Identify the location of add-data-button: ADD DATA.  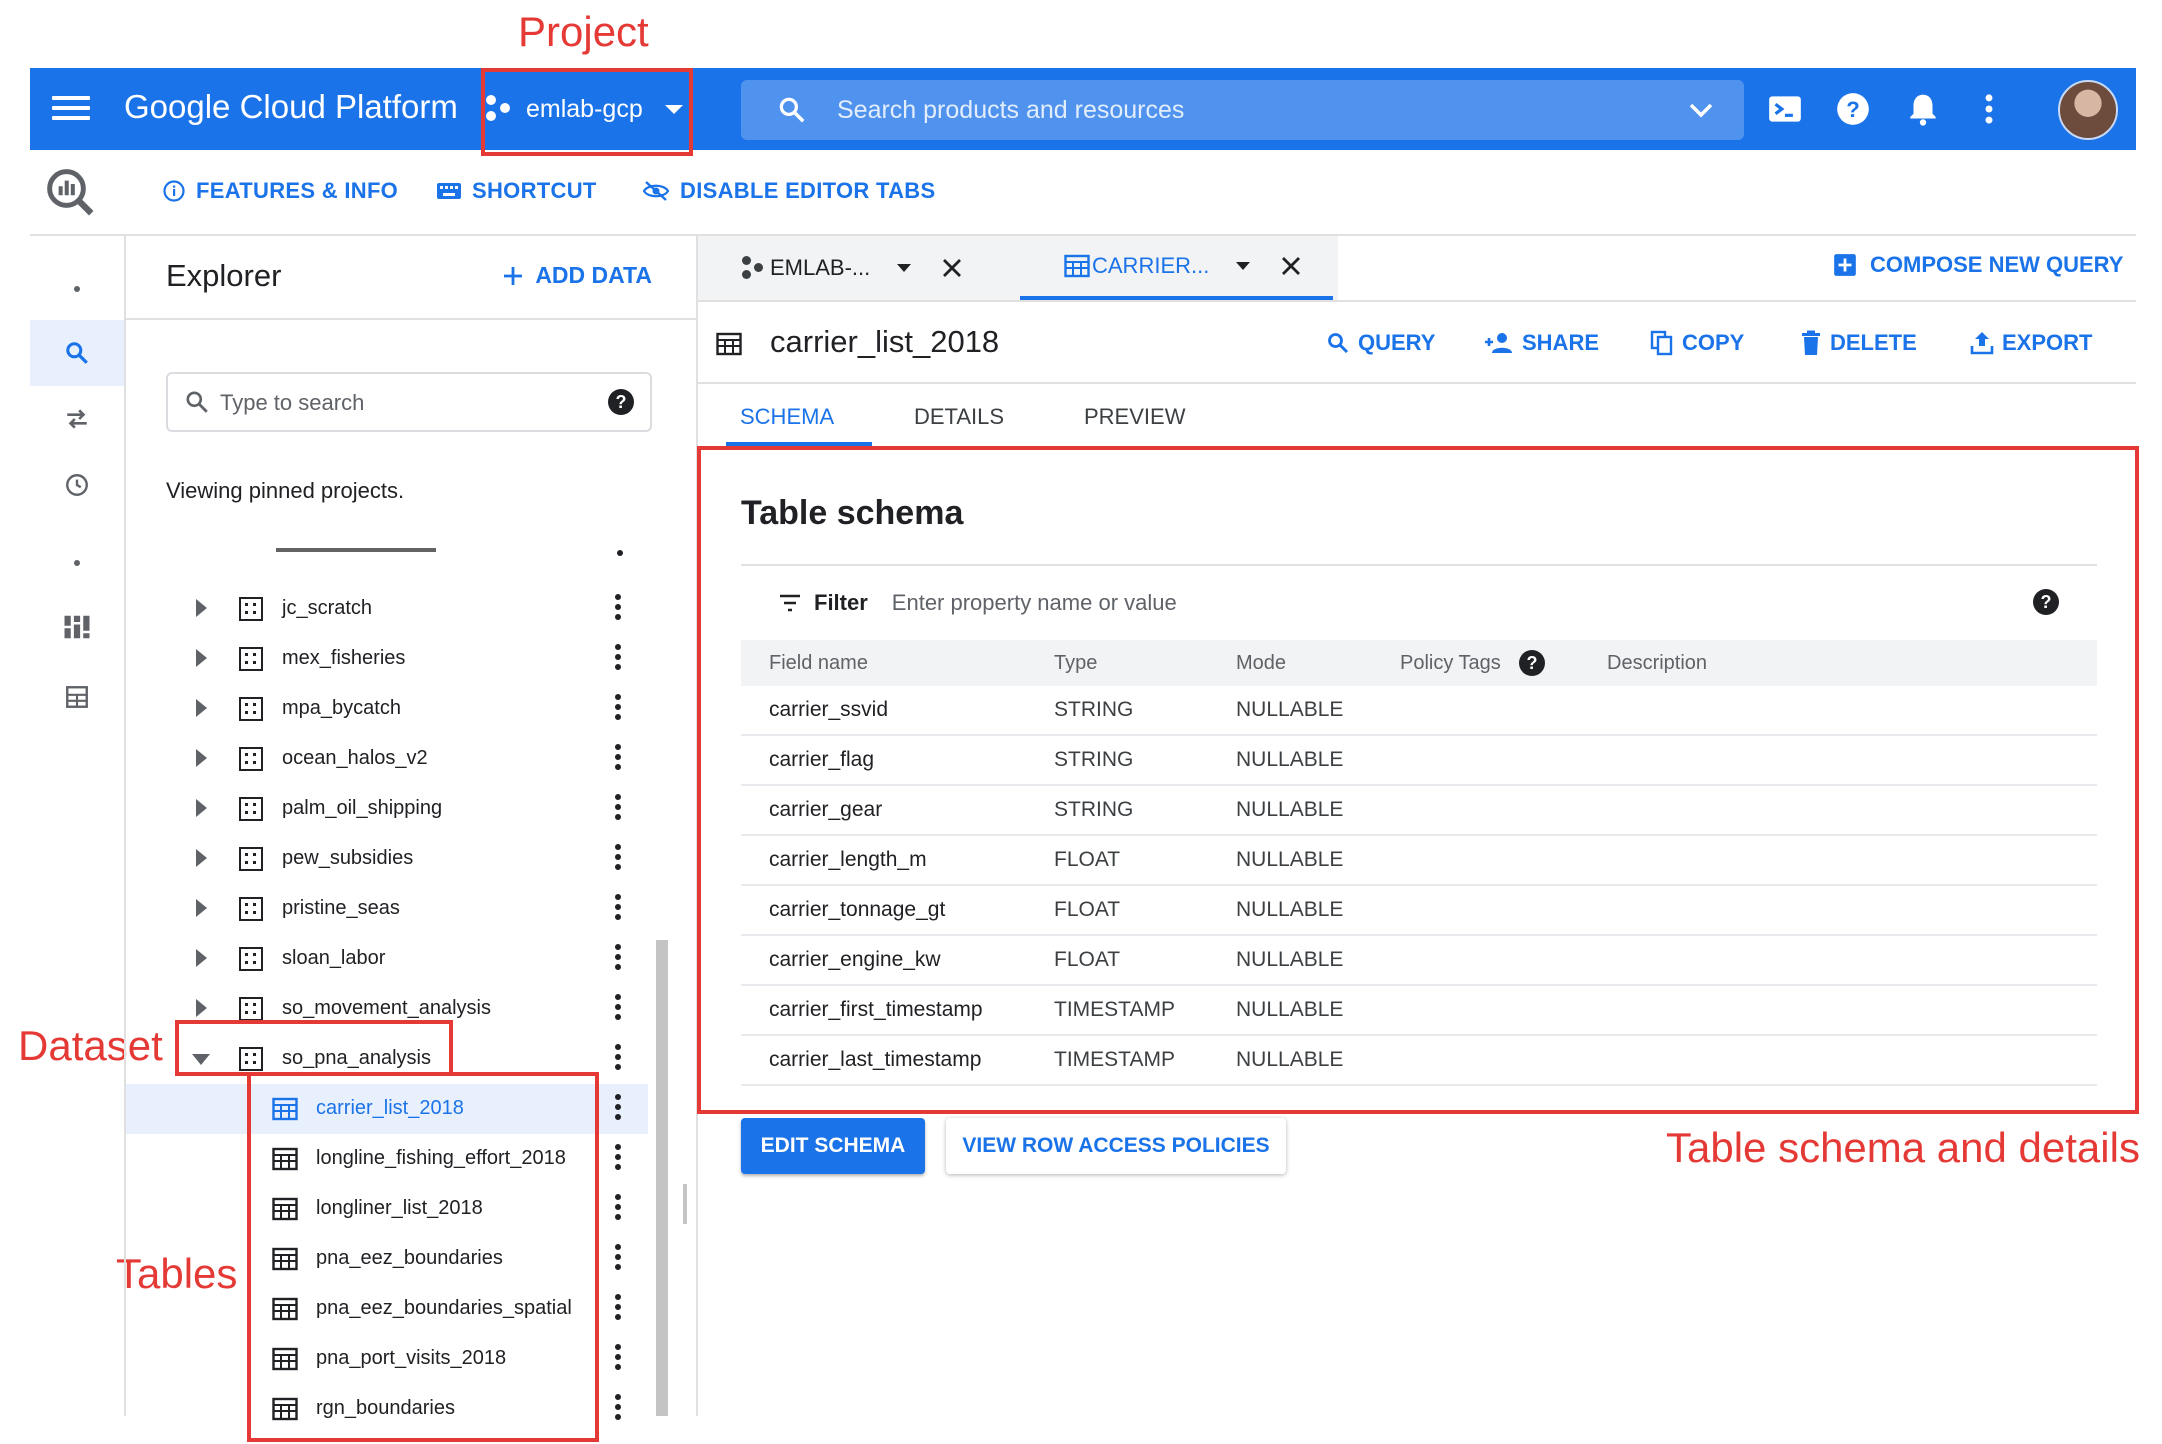
(576, 275).